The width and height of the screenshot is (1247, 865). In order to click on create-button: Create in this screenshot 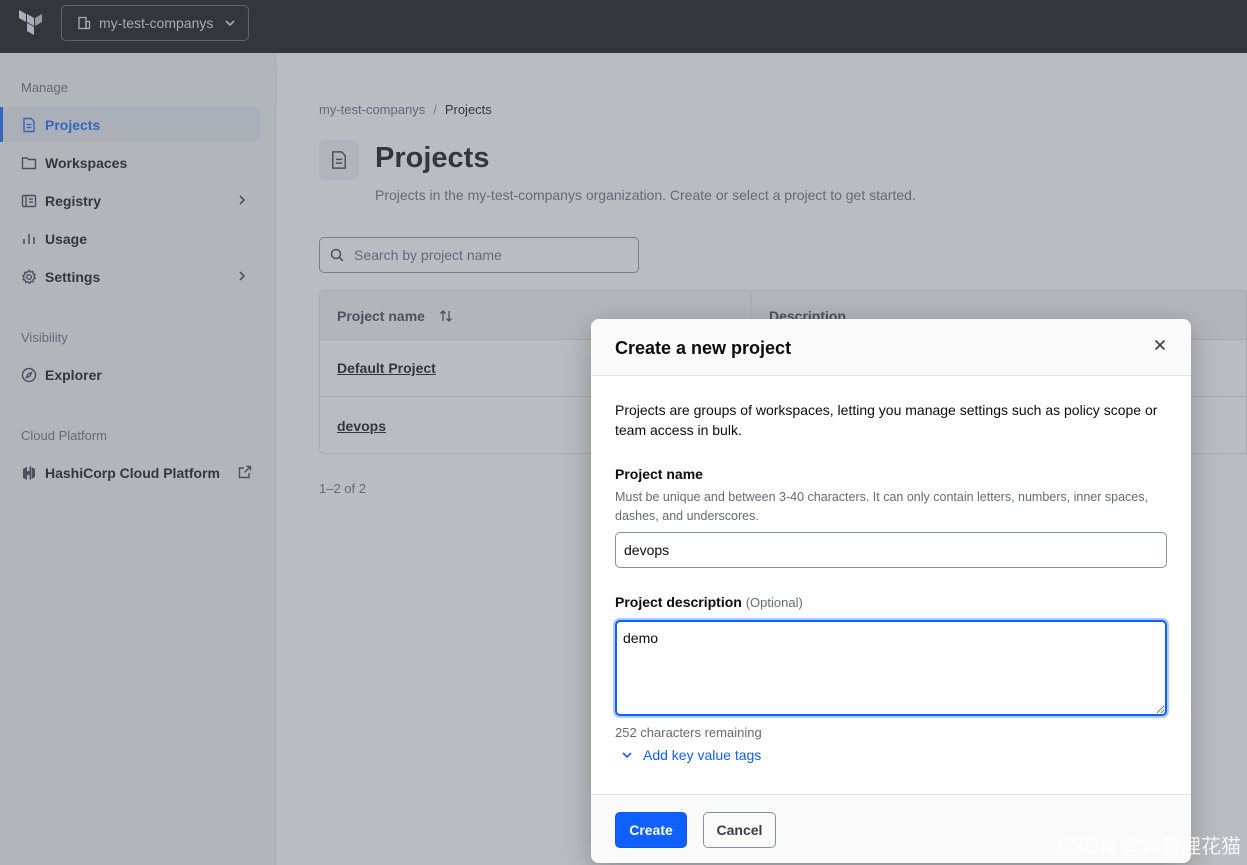, I will do `click(651, 830)`.